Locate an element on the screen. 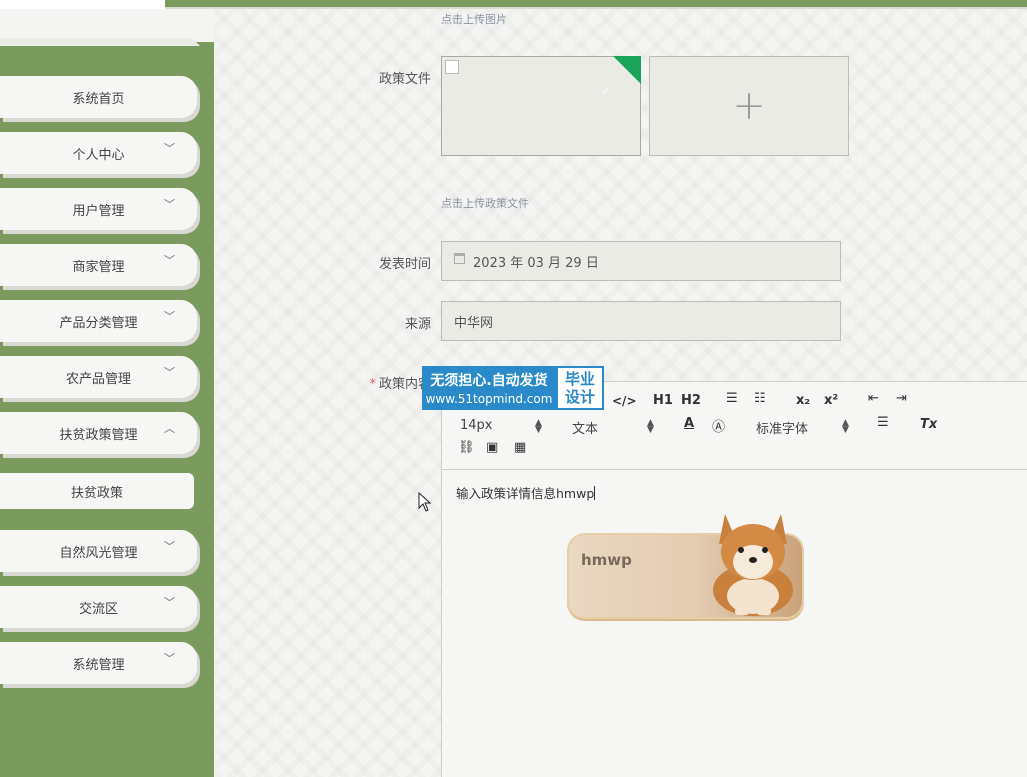 The width and height of the screenshot is (1027, 777). sidebar-item-home: 系统首页 is located at coordinates (98, 97).